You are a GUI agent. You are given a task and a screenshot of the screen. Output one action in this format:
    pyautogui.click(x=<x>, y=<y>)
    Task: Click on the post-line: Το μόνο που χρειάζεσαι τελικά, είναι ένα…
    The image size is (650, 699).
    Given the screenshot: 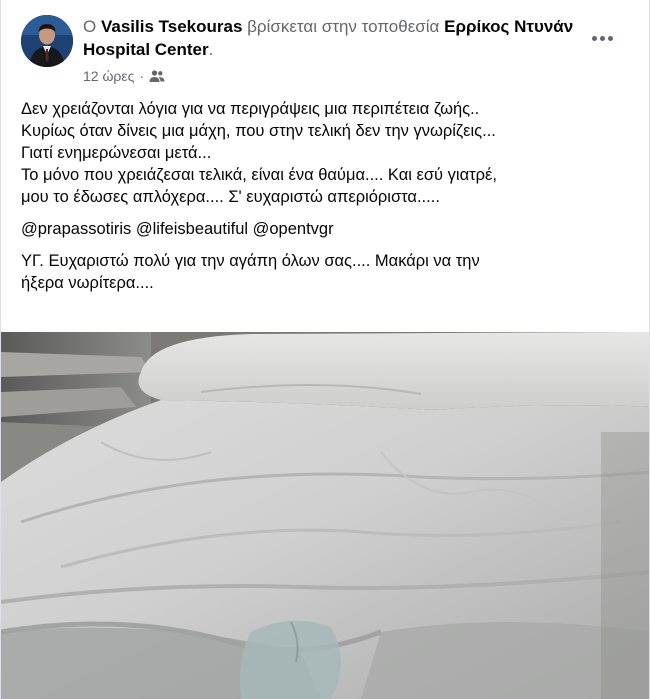 What is the action you would take?
    pyautogui.click(x=259, y=175)
    